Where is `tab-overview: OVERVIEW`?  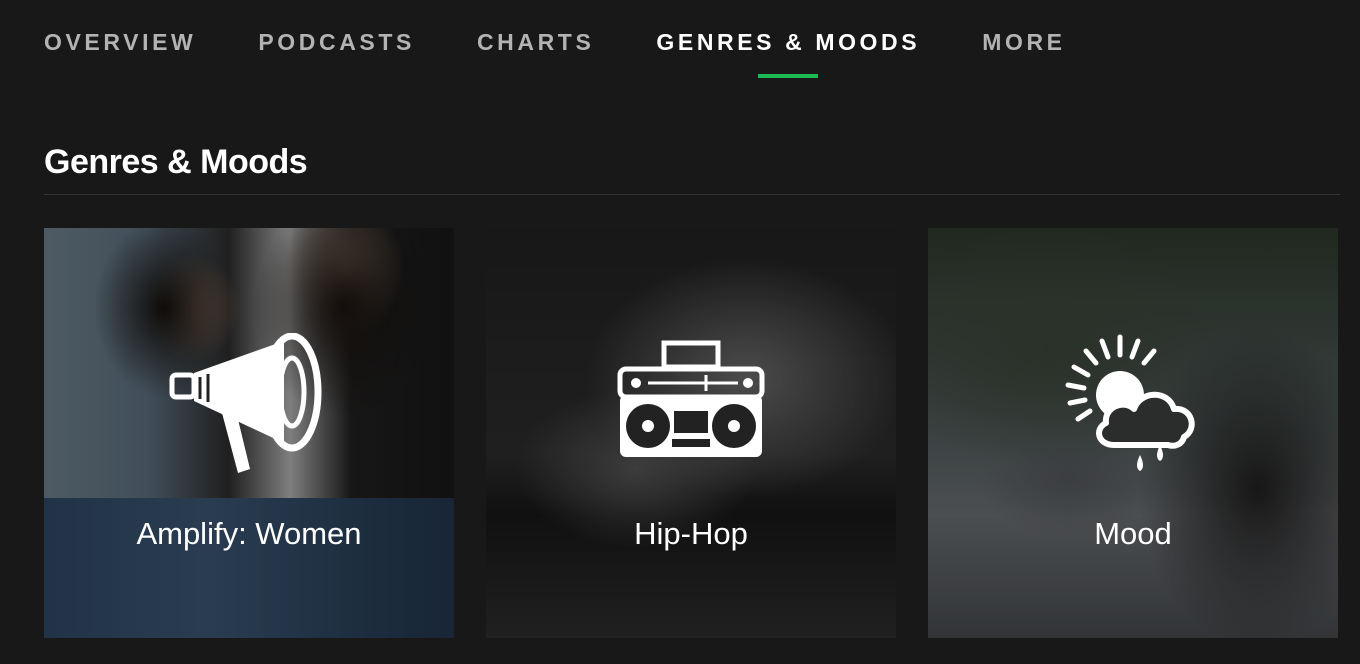 tab-overview: OVERVIEW is located at coordinates (120, 52).